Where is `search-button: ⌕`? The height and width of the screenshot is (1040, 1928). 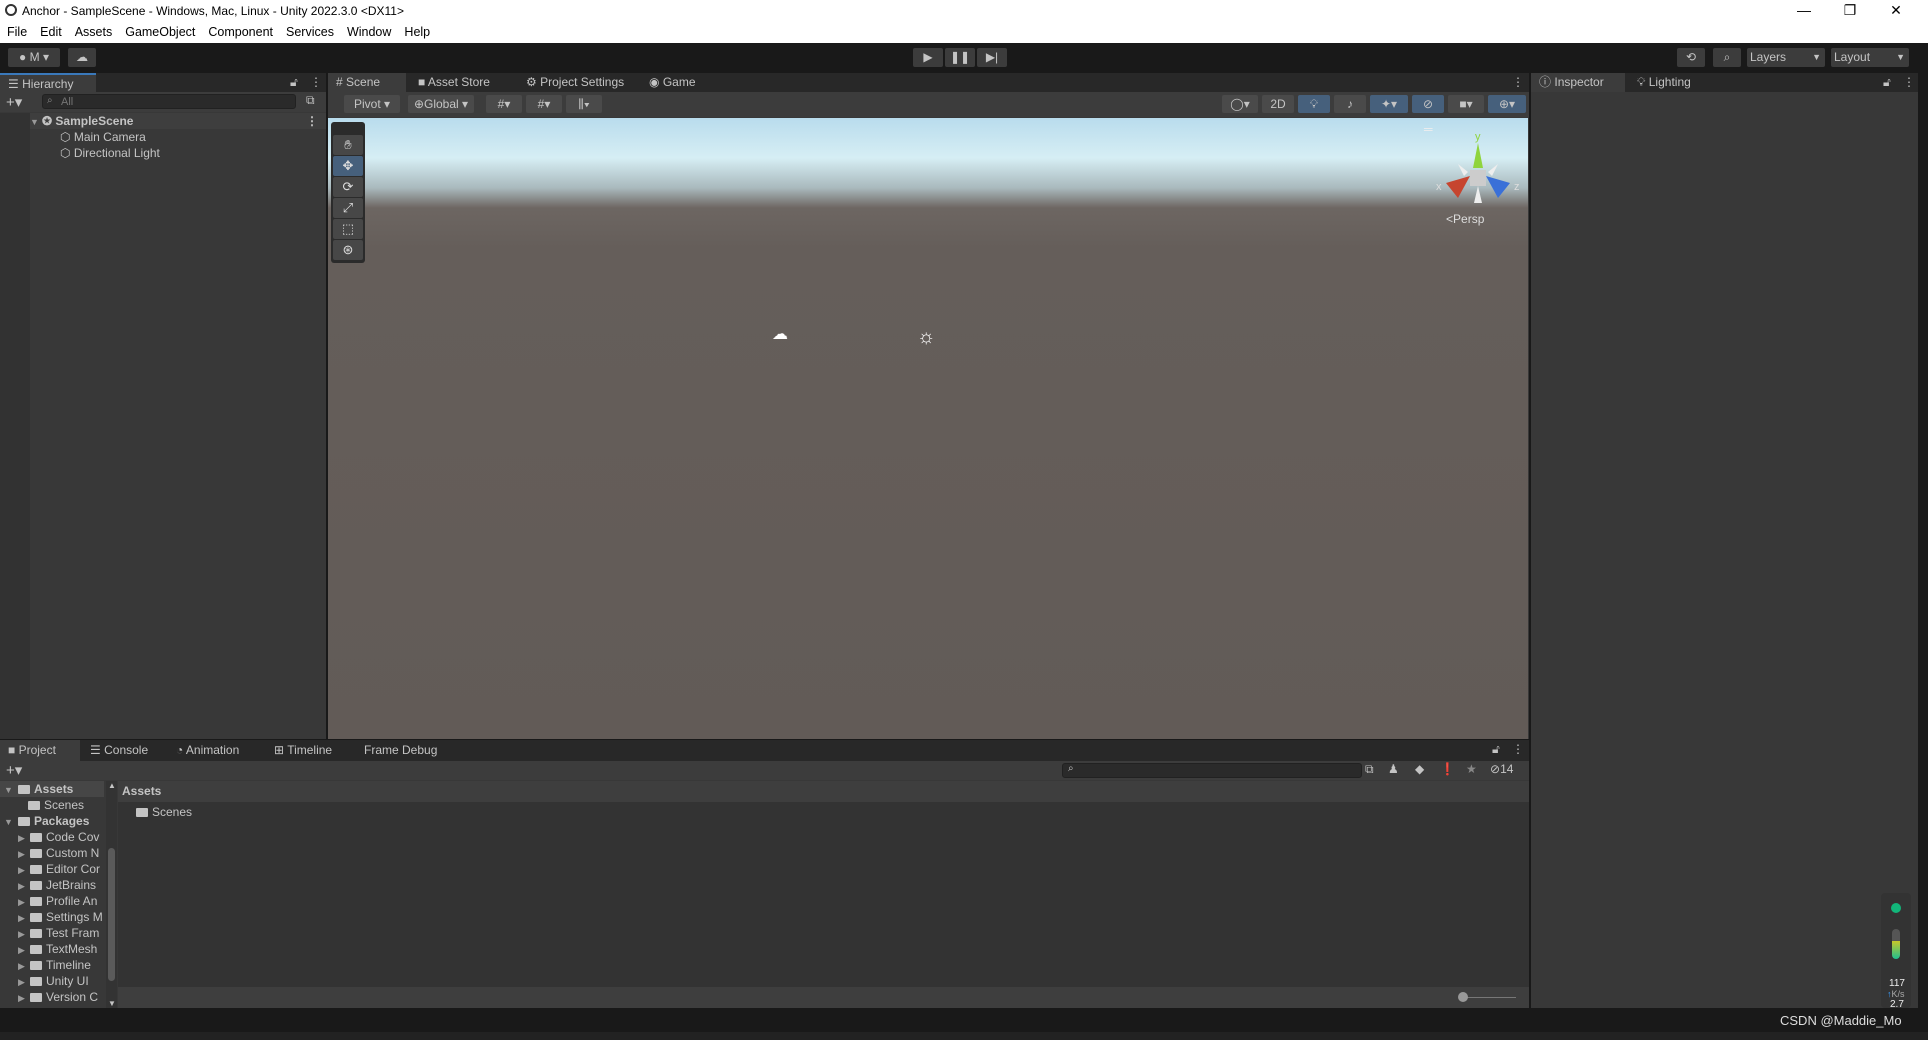 search-button: ⌕ is located at coordinates (1727, 57).